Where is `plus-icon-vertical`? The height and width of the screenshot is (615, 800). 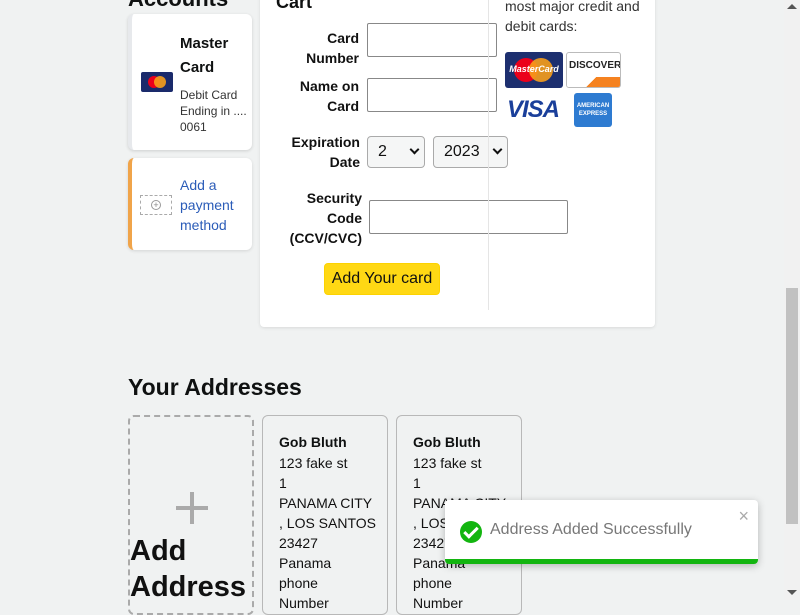 plus-icon-vertical is located at coordinates (192, 508).